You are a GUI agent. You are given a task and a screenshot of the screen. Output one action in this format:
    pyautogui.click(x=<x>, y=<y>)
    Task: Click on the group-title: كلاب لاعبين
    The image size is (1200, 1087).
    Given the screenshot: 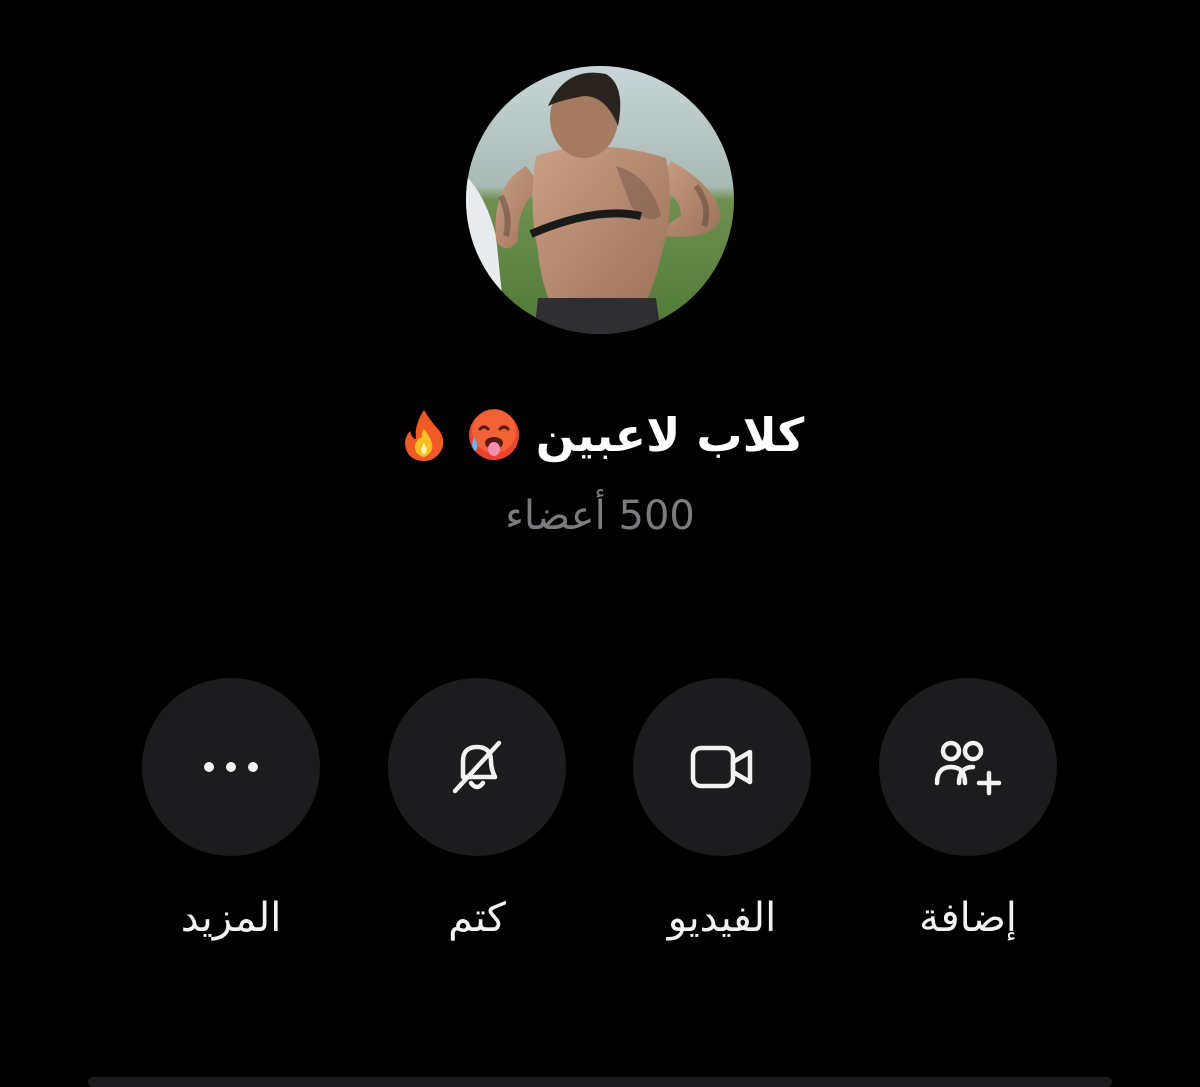 What is the action you would take?
    pyautogui.click(x=600, y=435)
    